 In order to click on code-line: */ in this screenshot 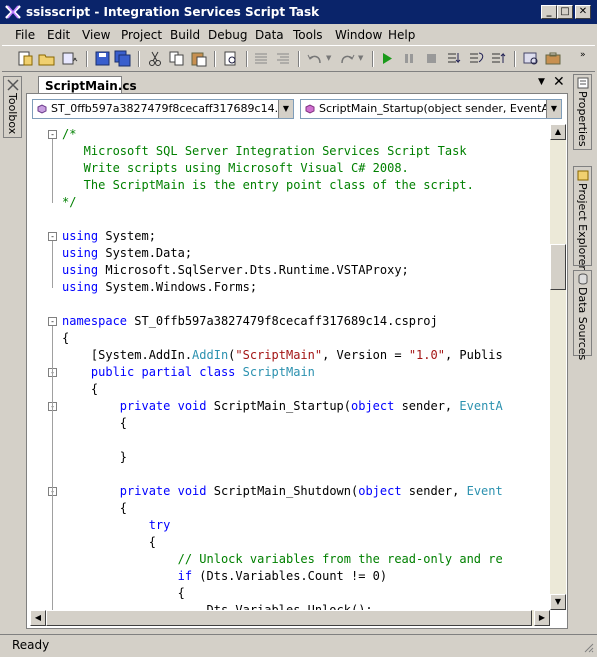, I will do `click(69, 202)`.